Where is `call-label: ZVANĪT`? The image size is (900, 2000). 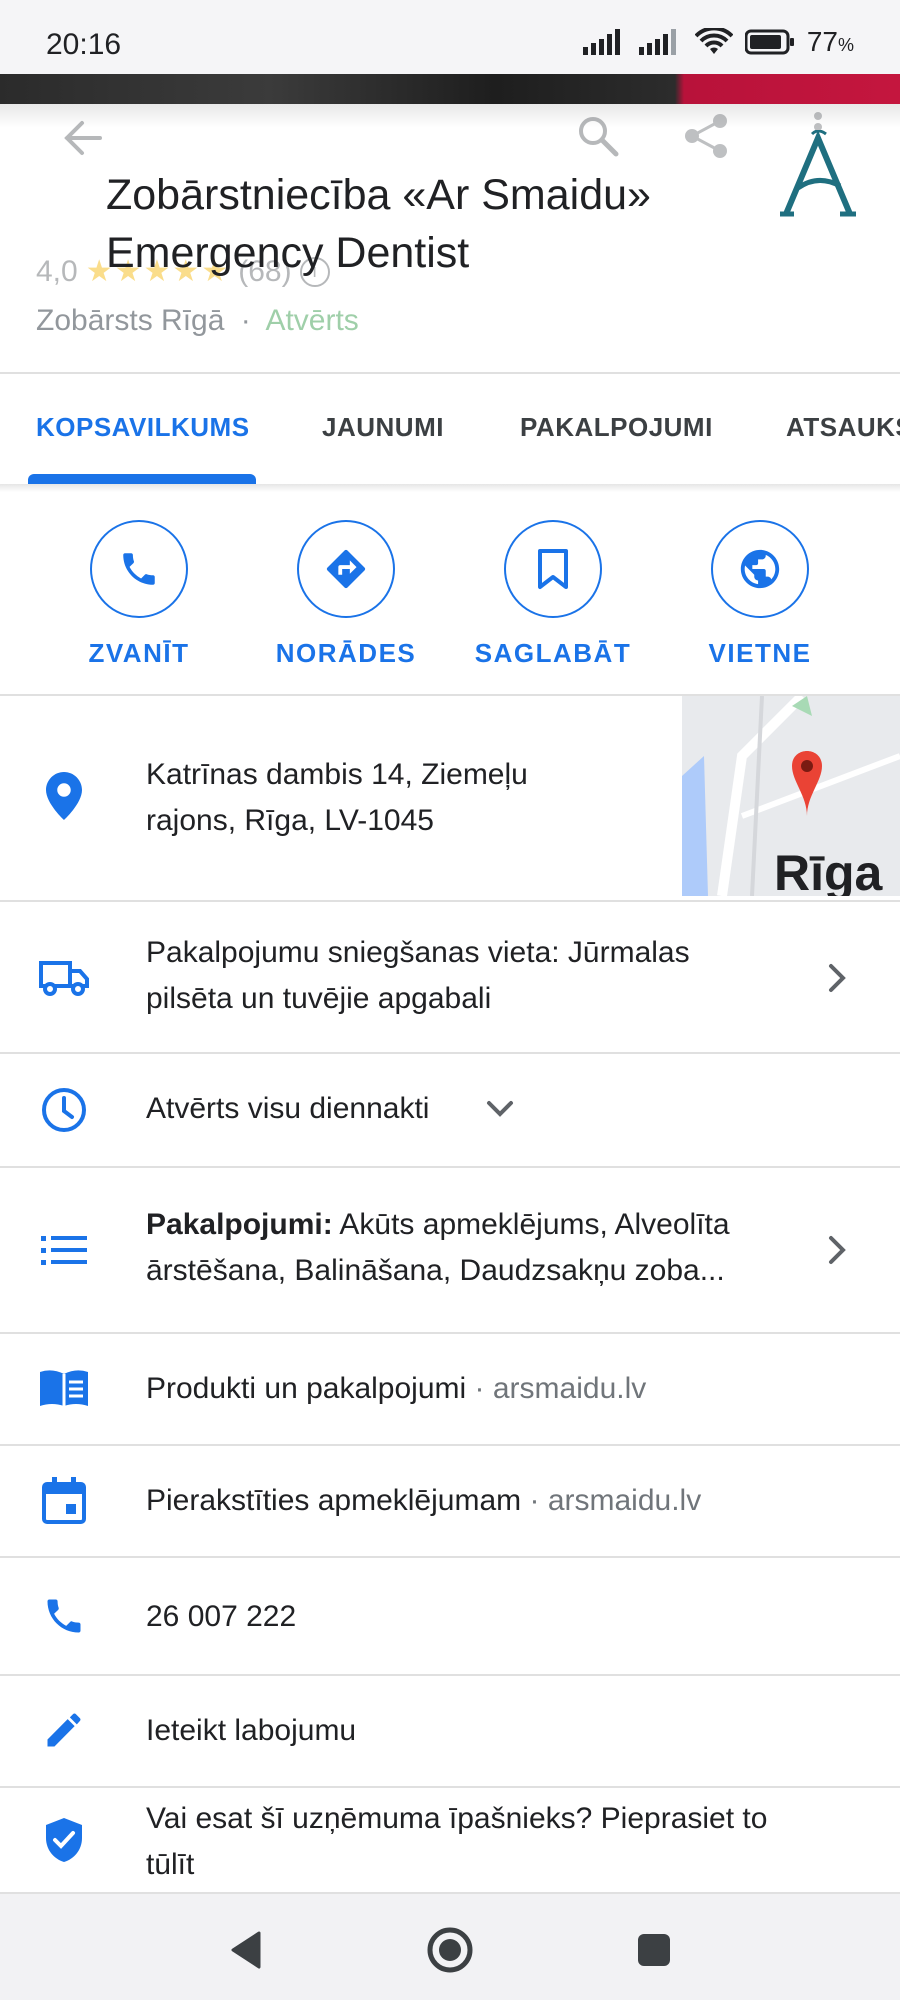 call-label: ZVANĪT is located at coordinates (139, 653).